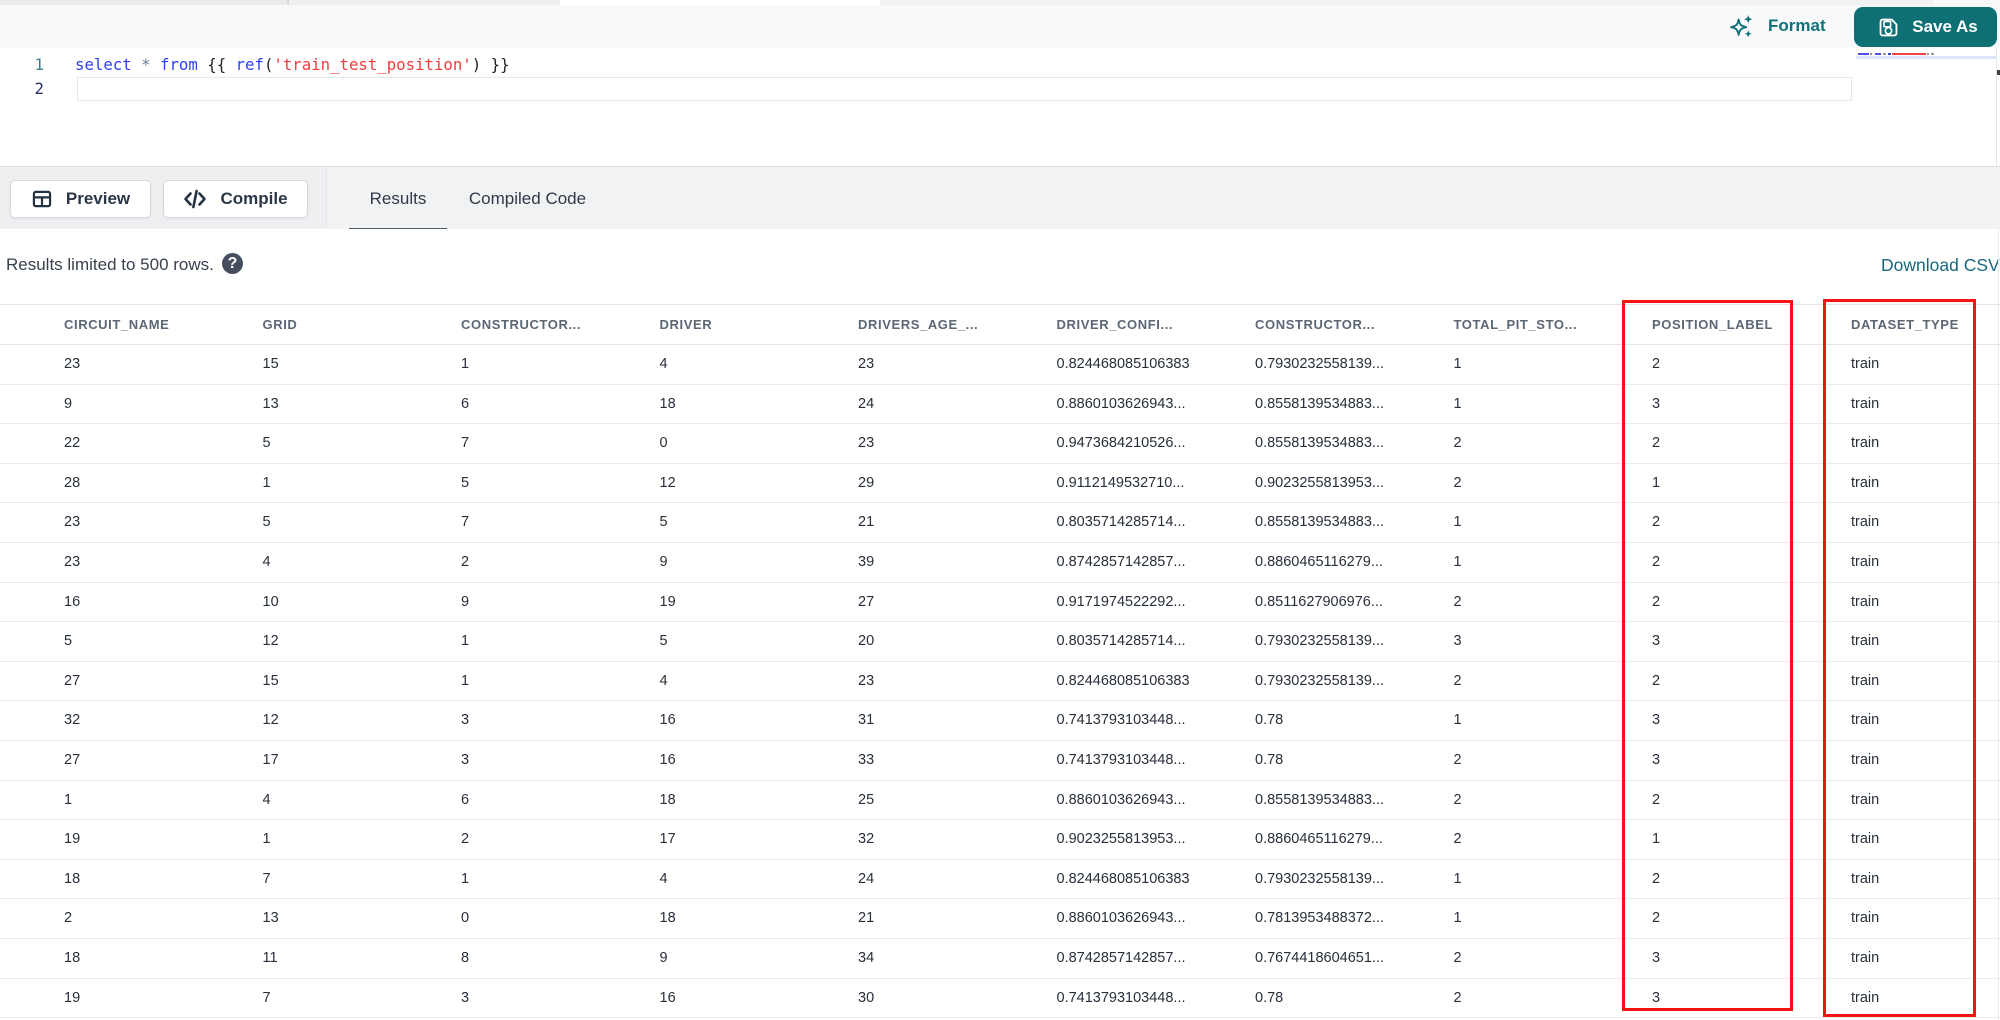 Image resolution: width=2000 pixels, height=1020 pixels. I want to click on code-token: select, so click(103, 64).